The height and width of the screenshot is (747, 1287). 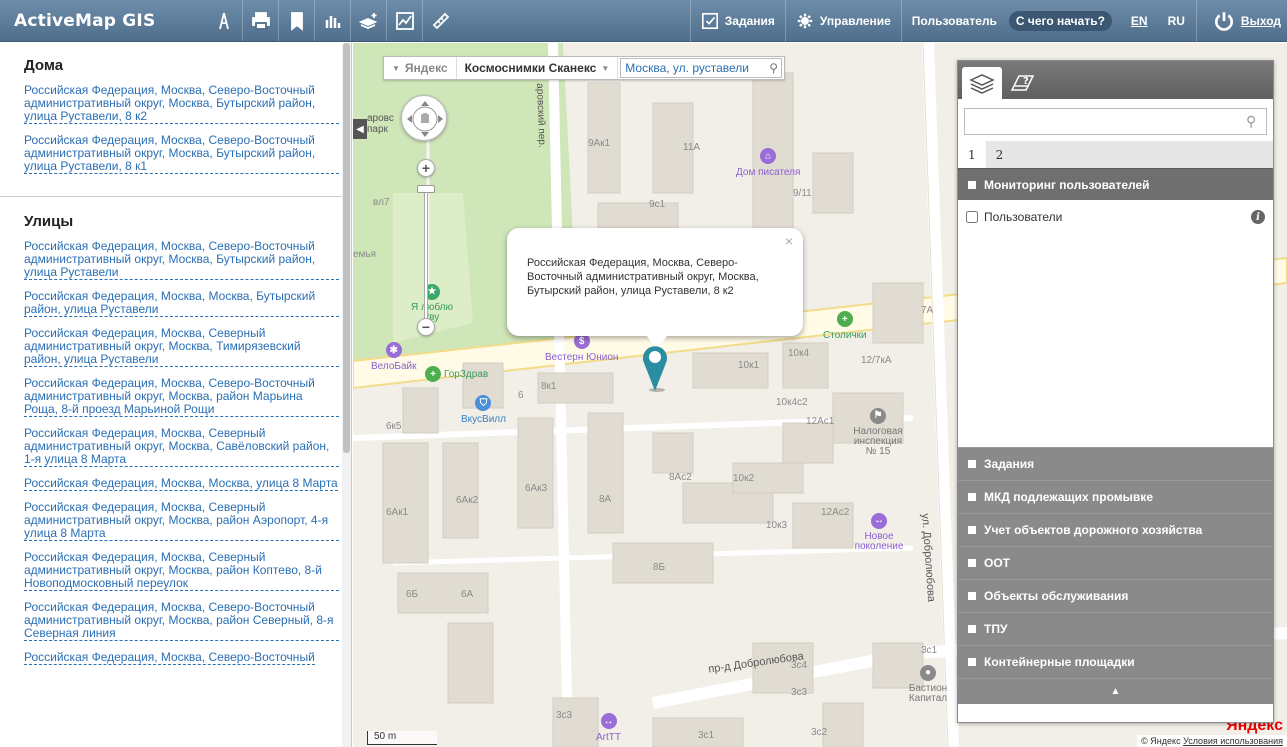 I want to click on page-1: 1, so click(x=972, y=154).